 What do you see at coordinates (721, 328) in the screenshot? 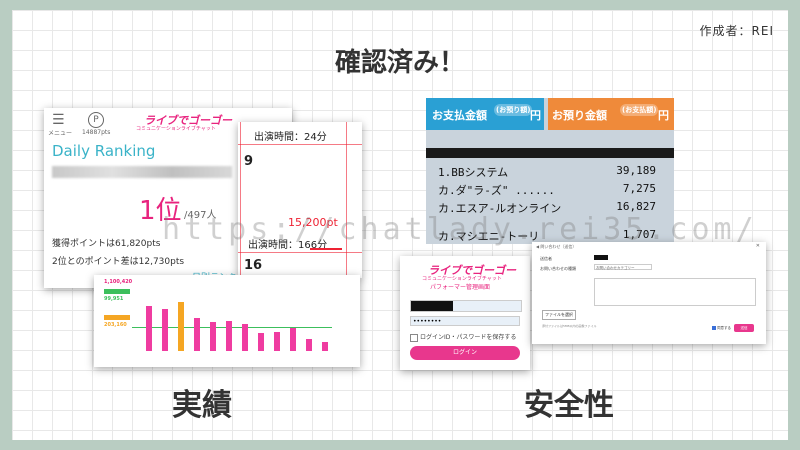
I see `agree-checkbox: 同意する` at bounding box center [721, 328].